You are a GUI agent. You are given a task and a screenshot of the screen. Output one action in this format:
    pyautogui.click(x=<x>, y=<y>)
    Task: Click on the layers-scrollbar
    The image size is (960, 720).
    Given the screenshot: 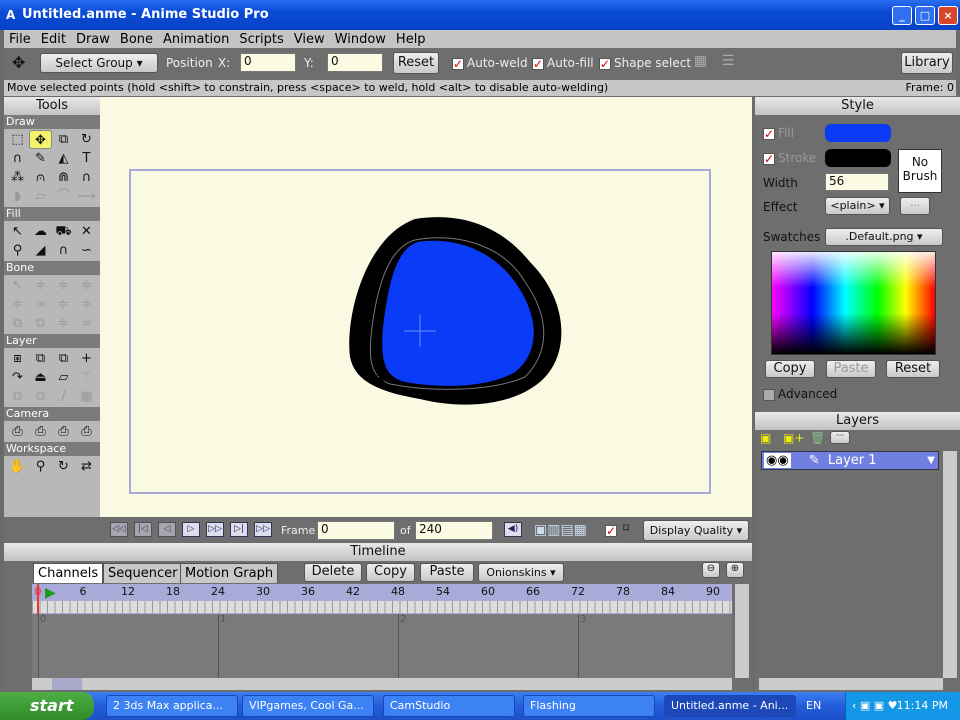 What is the action you would take?
    pyautogui.click(x=950, y=564)
    